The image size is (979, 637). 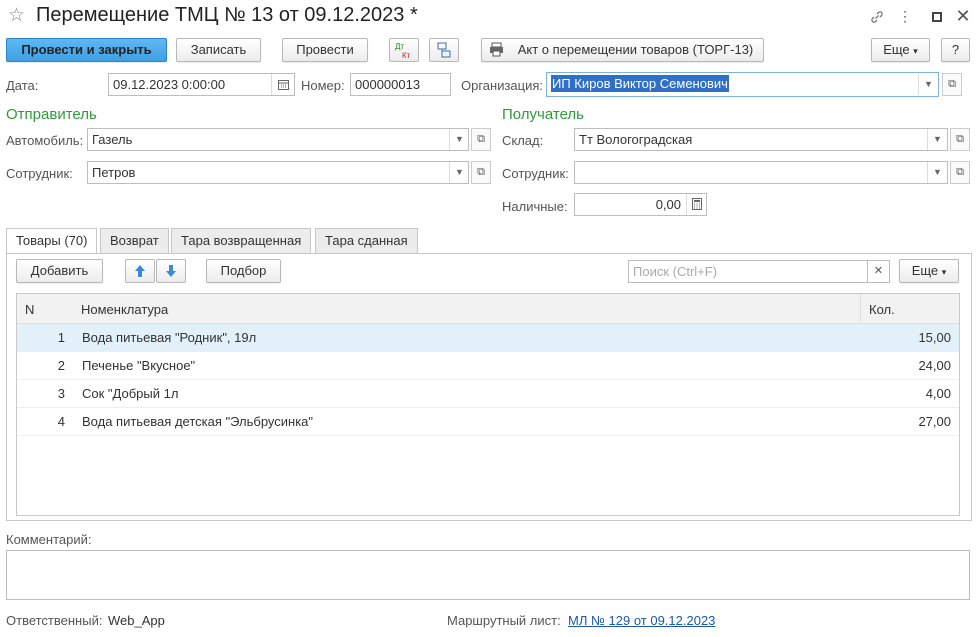 What do you see at coordinates (22, 85) in the screenshot?
I see `date-label: Дата:` at bounding box center [22, 85].